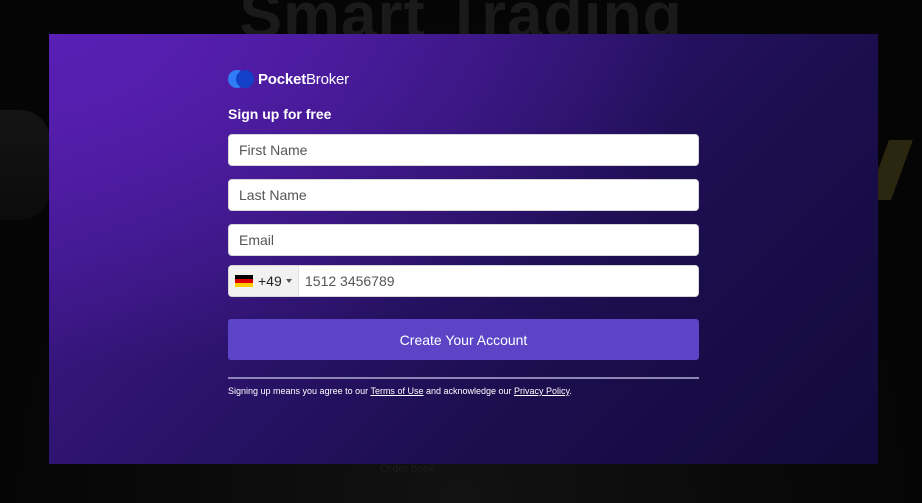  I want to click on country-code-selector: +49, so click(264, 281).